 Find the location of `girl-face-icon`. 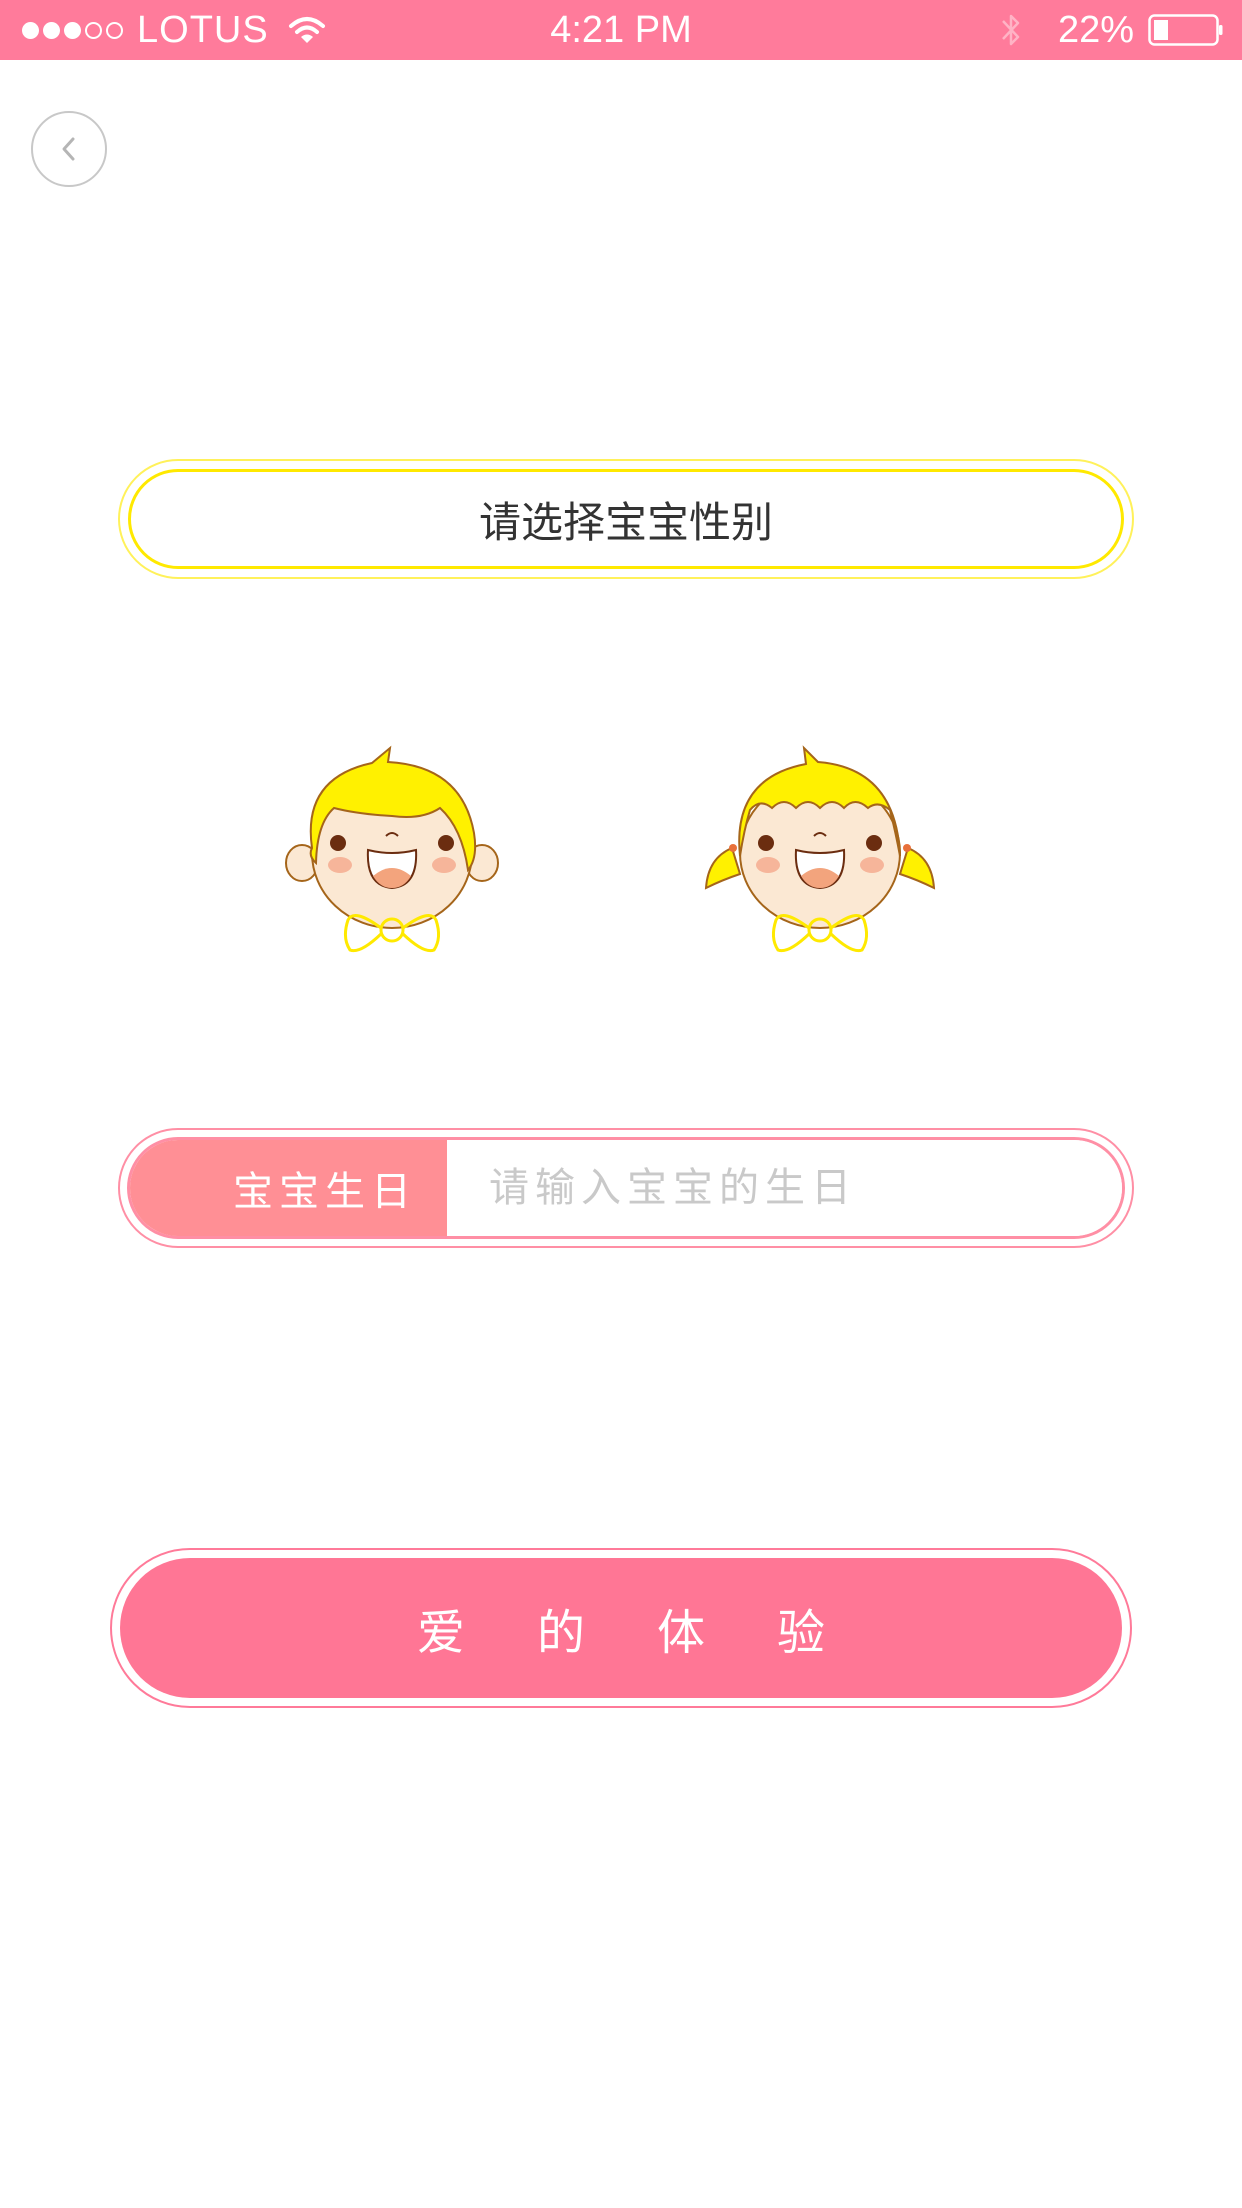

girl-face-icon is located at coordinates (820, 849).